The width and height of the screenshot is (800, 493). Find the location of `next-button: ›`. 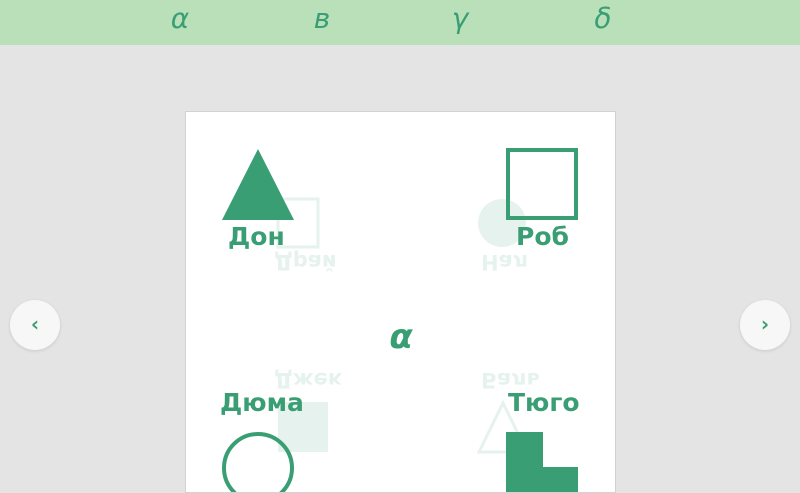

next-button: › is located at coordinates (765, 325).